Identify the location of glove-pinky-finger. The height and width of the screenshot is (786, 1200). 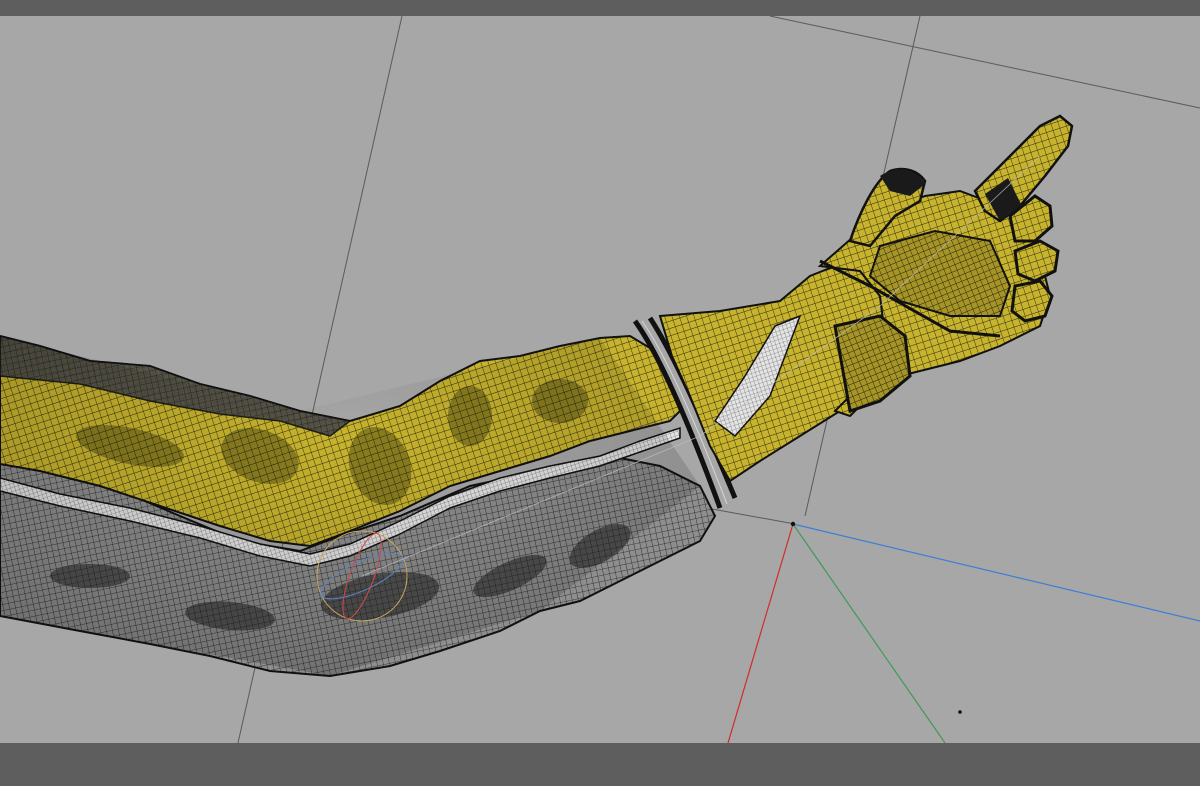
(1032, 301).